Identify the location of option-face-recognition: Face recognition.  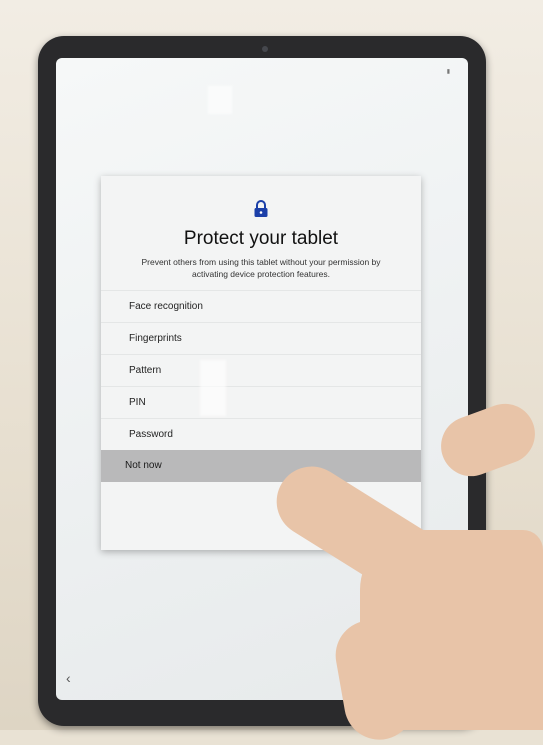
(261, 306).